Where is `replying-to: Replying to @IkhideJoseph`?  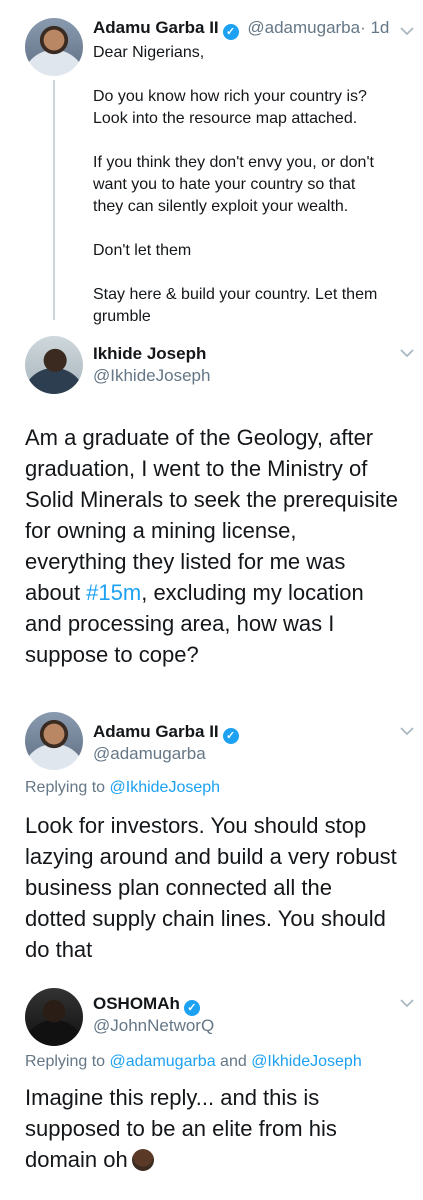
replying-to: Replying to @IkhideJoseph is located at coordinates (123, 787).